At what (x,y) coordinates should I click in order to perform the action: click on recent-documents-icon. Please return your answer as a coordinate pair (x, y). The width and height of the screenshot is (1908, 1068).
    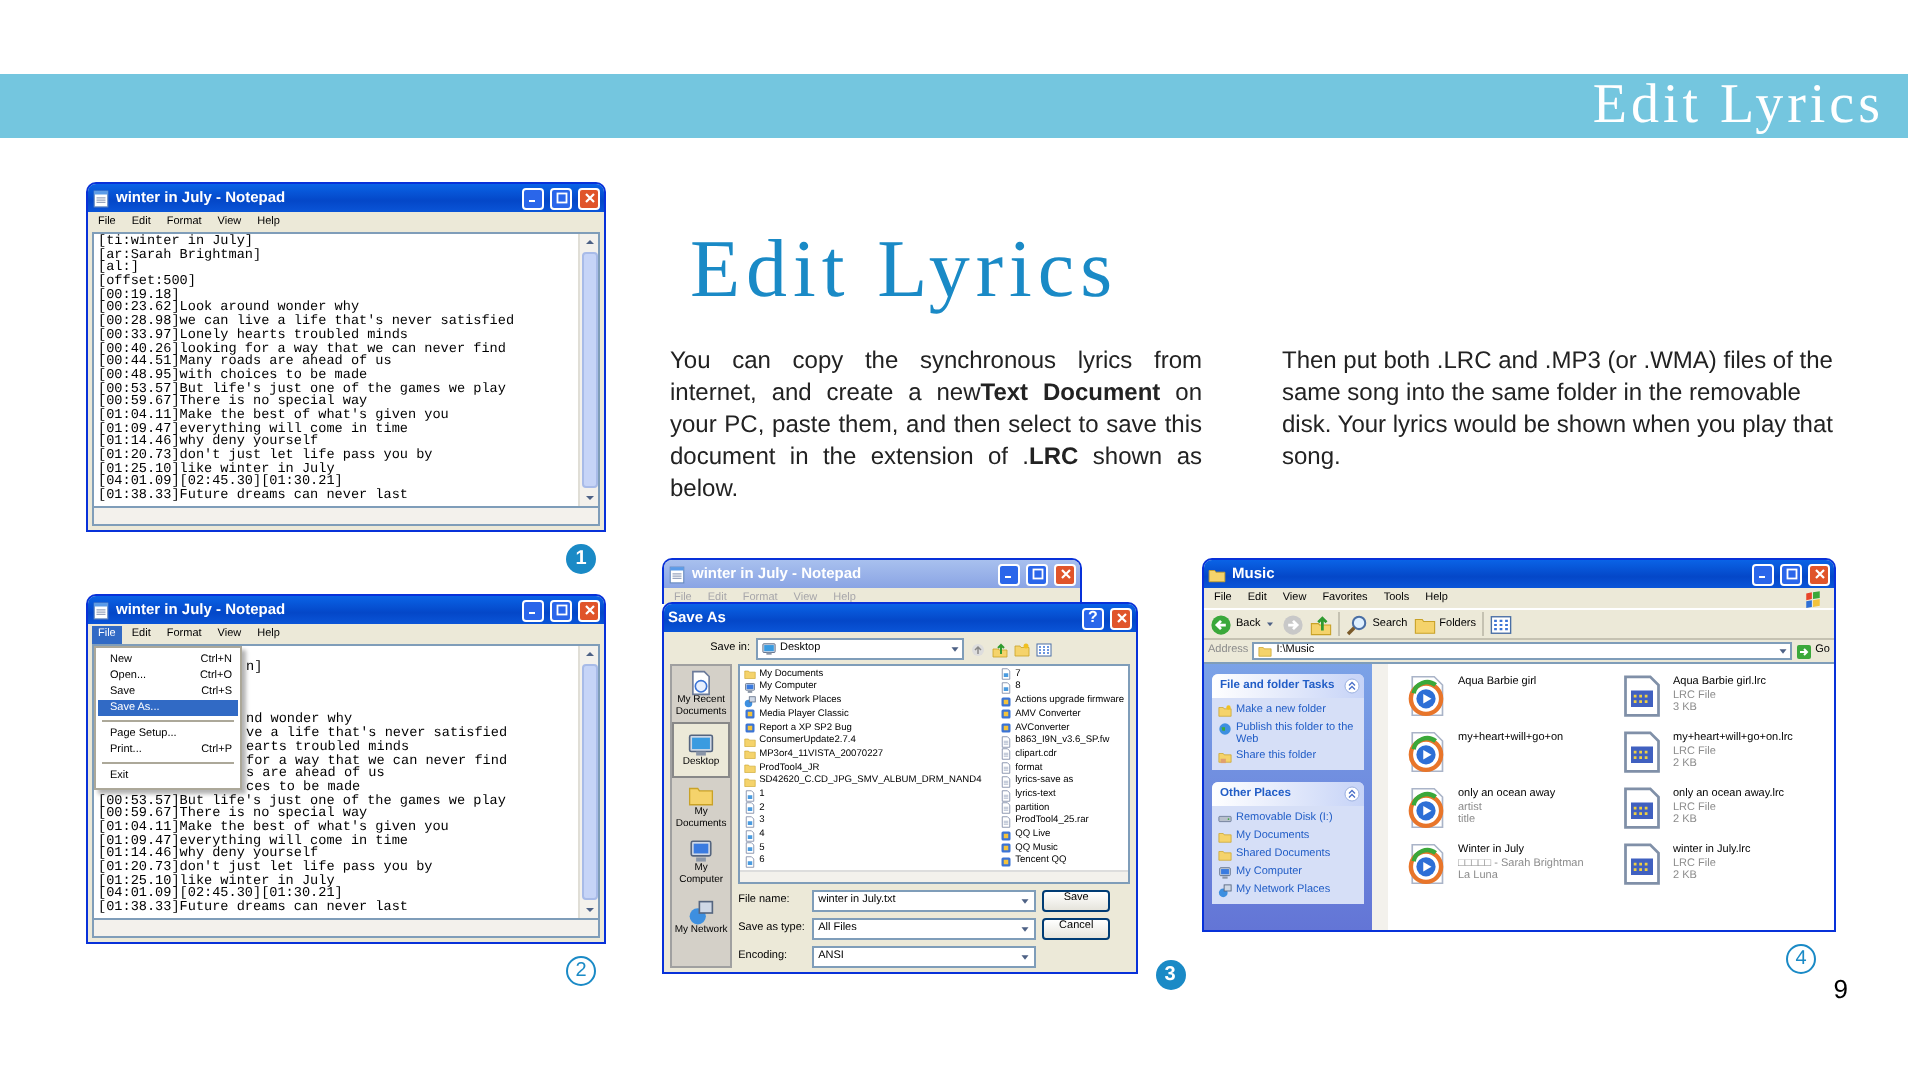
    Looking at the image, I should click on (701, 683).